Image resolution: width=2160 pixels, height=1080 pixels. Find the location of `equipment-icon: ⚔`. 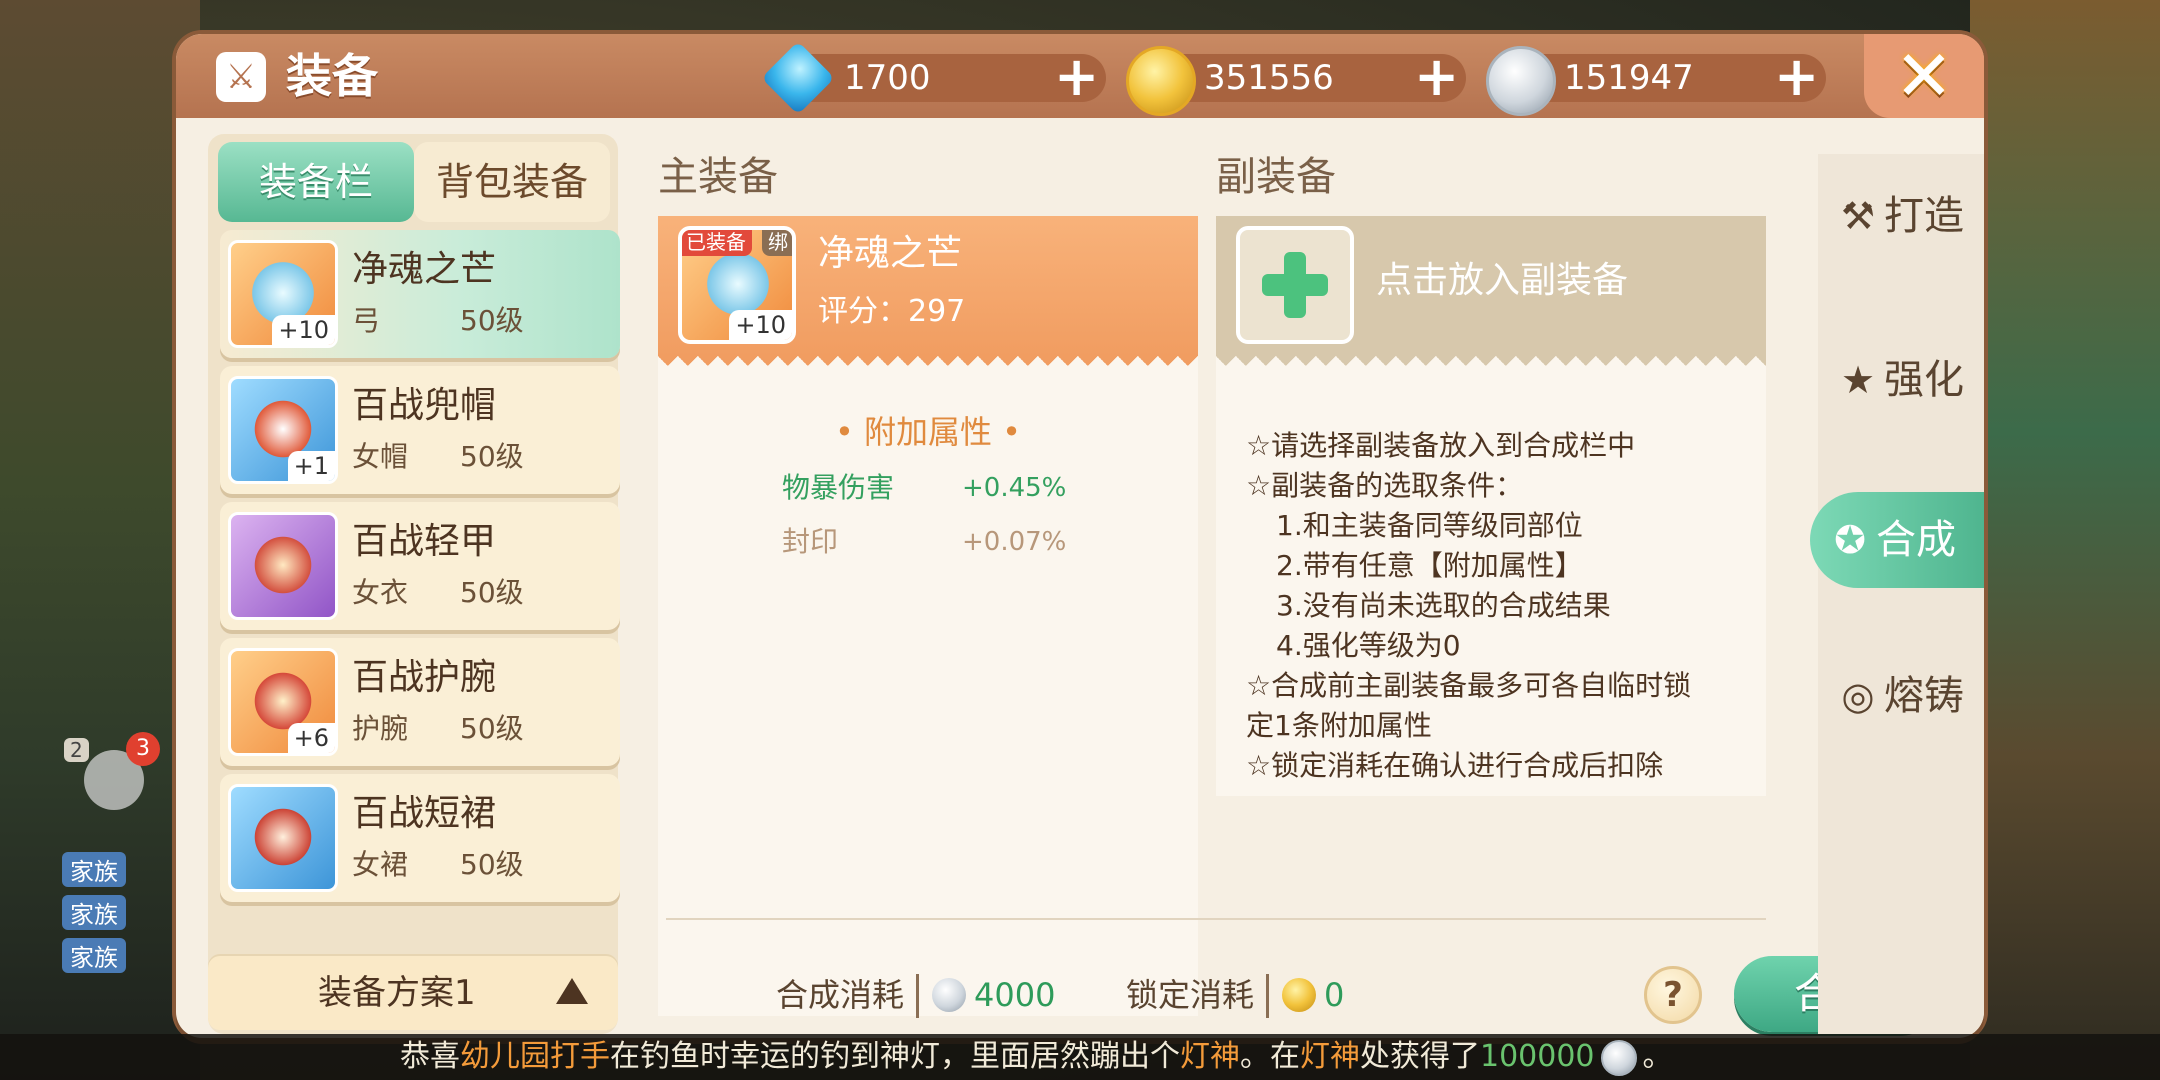

equipment-icon: ⚔ is located at coordinates (241, 77).